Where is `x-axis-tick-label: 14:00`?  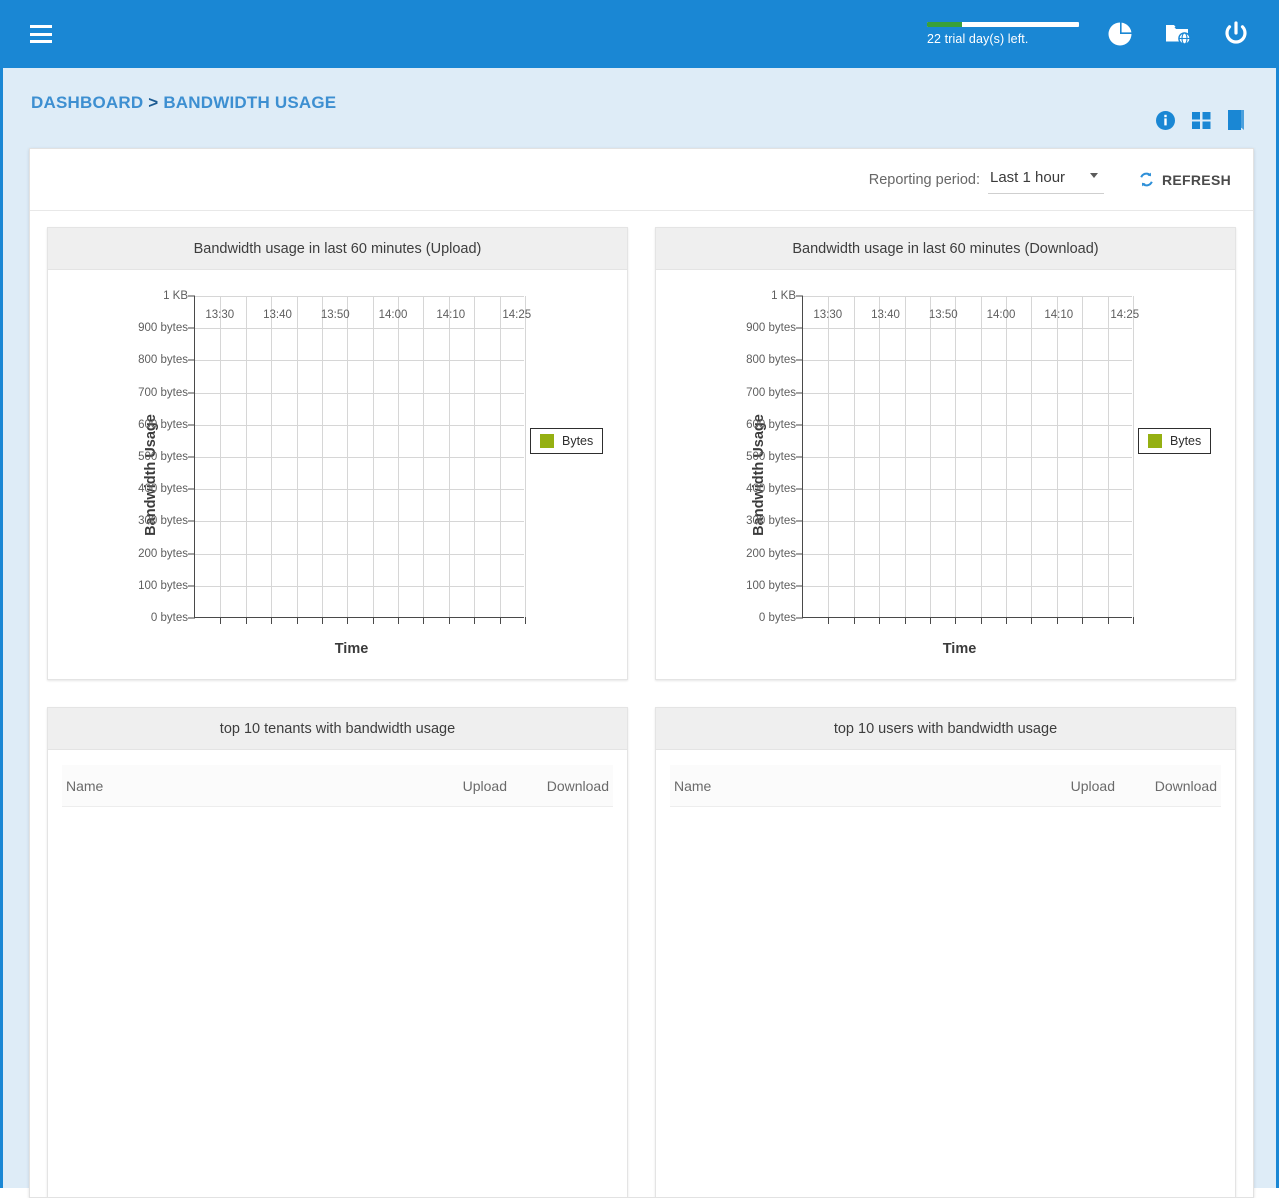 x-axis-tick-label: 14:00 is located at coordinates (393, 315).